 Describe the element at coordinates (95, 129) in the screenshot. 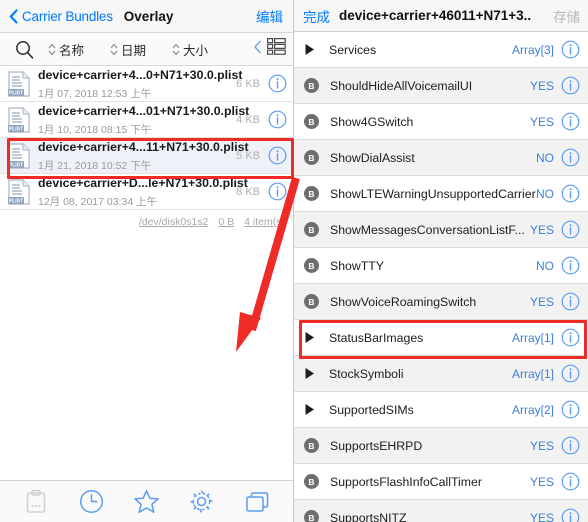

I see `file-date: 1月 10, 2018 08:15 下午` at that location.